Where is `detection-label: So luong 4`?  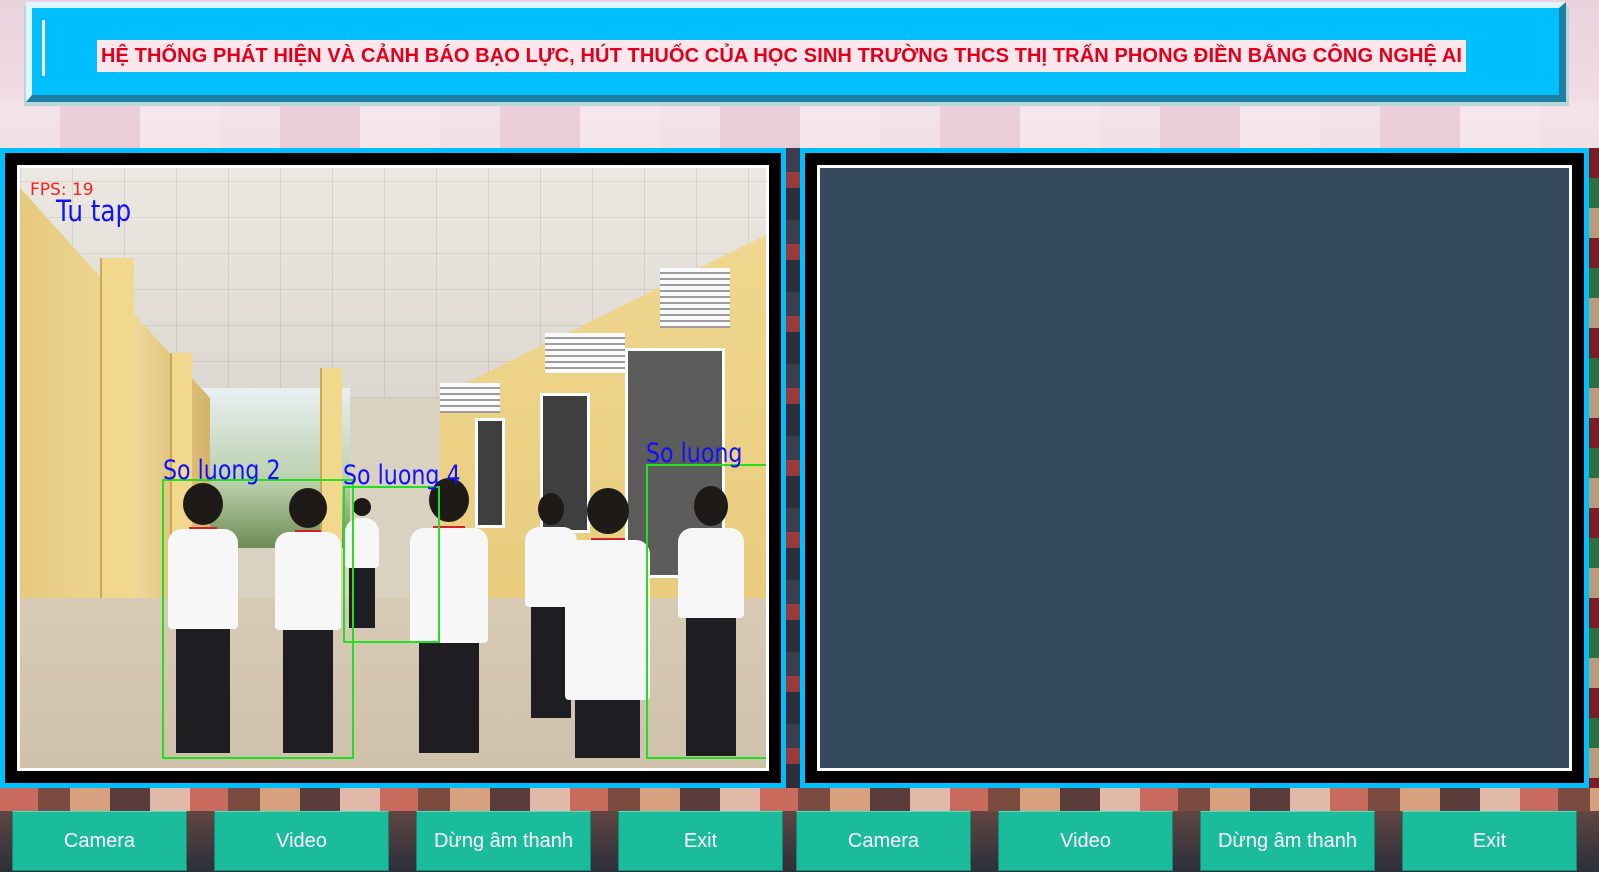
detection-label: So luong 4 is located at coordinates (402, 475).